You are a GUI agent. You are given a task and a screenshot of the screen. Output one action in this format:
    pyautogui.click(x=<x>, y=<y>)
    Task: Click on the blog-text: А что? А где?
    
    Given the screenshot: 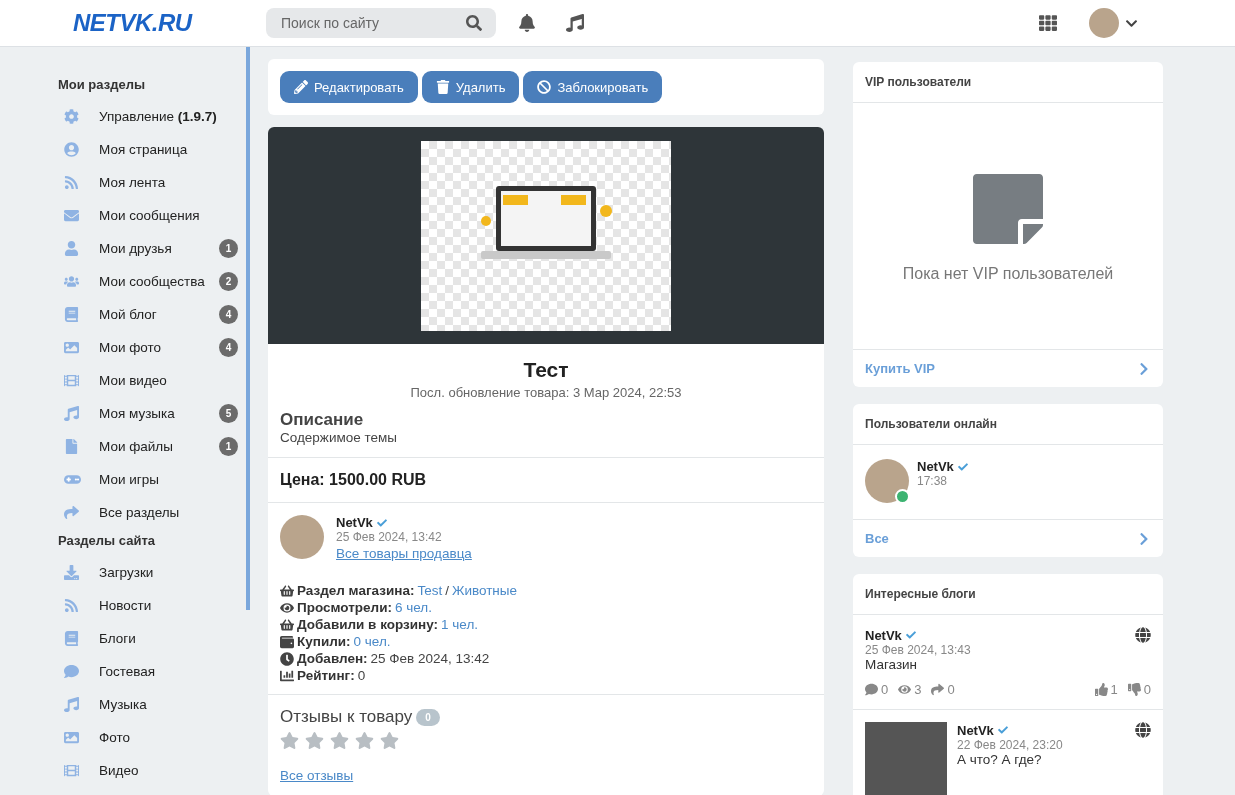 What is the action you would take?
    pyautogui.click(x=1000, y=759)
    